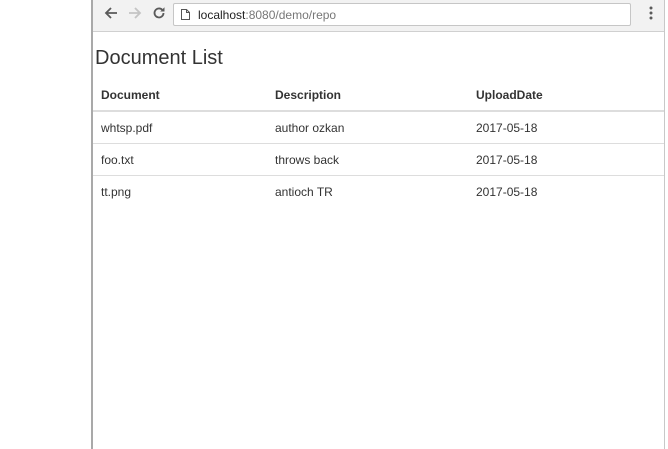 The height and width of the screenshot is (449, 668). Describe the element at coordinates (402, 14) in the screenshot. I see `address-bar: localhost:8080/demo/repo` at that location.